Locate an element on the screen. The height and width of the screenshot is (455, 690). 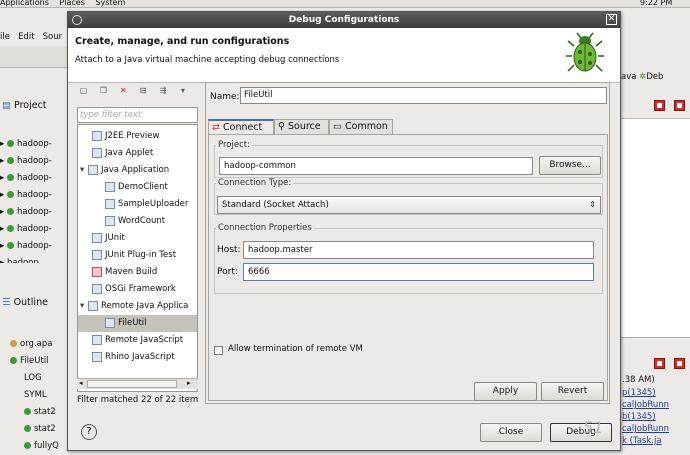
tree-item-junit-plugin: JUnit Plug-in Test is located at coordinates (137, 255).